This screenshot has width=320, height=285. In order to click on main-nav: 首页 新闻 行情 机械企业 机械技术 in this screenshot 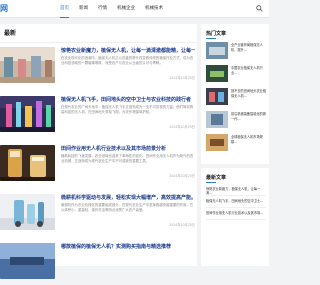, I will do `click(111, 9)`.